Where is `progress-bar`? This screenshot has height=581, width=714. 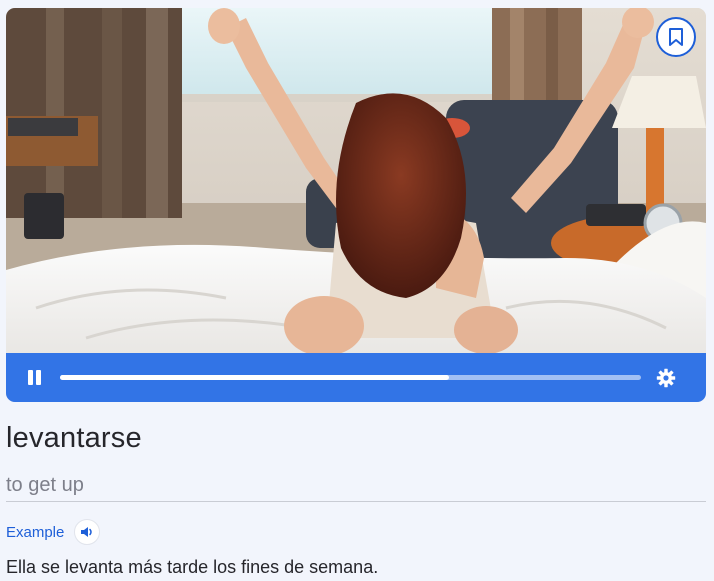 progress-bar is located at coordinates (350, 377).